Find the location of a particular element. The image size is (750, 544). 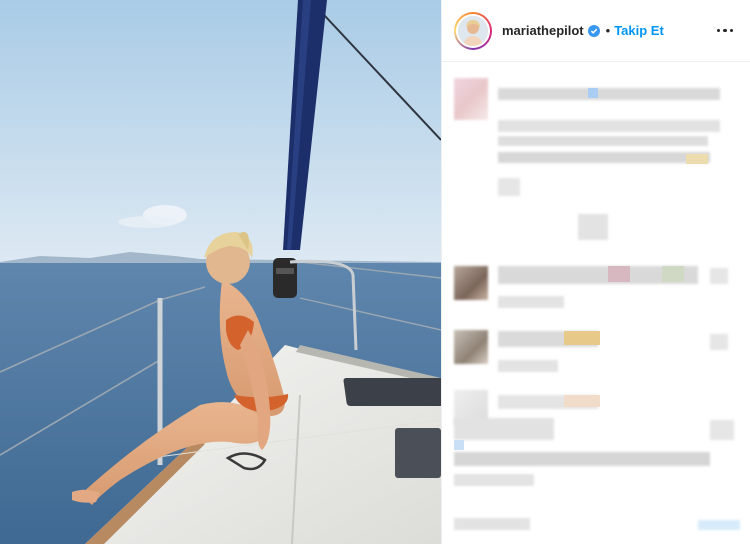

author-username: mariathepilot is located at coordinates (543, 30).